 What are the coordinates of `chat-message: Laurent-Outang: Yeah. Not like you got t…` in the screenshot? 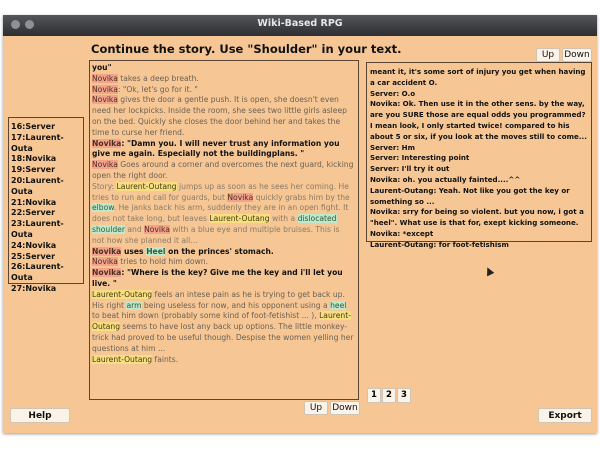 It's located at (470, 195).